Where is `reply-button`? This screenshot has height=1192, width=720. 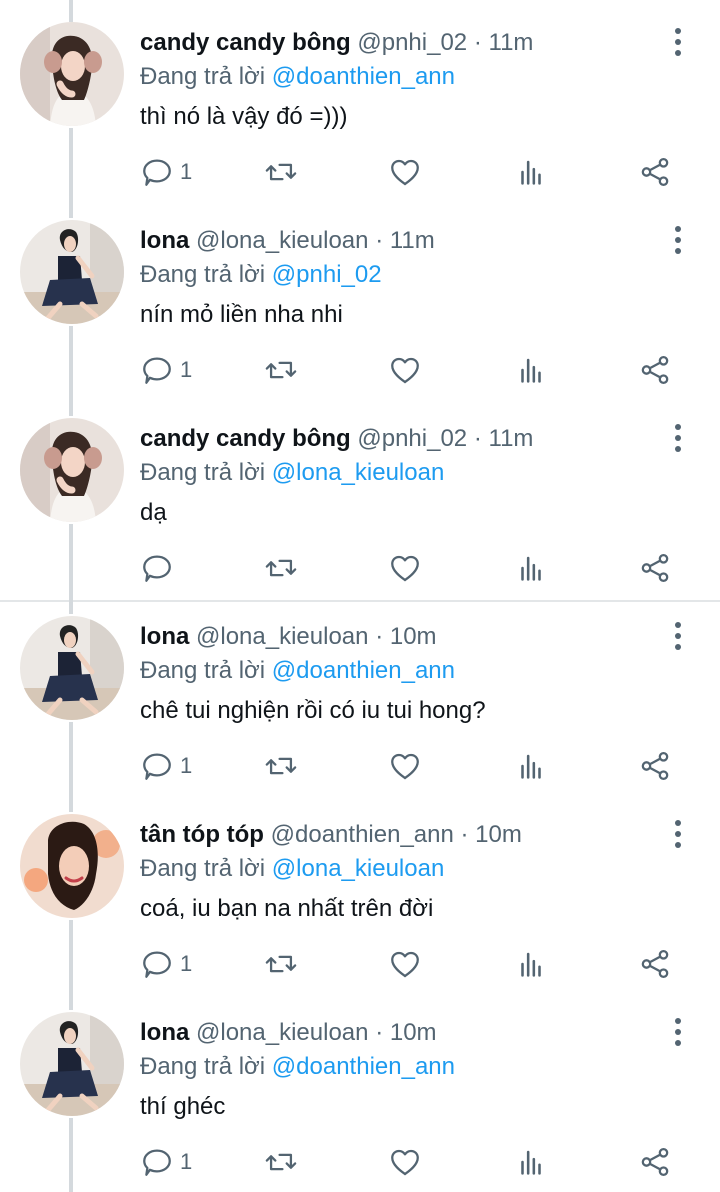
reply-button is located at coordinates (160, 568).